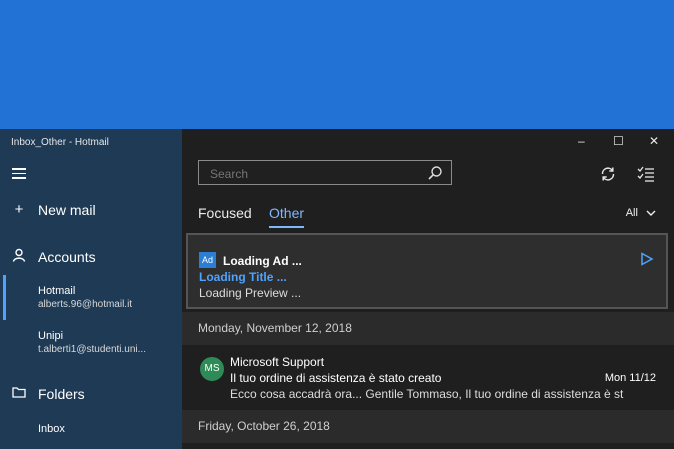 Image resolution: width=674 pixels, height=449 pixels. I want to click on account-name: Unipi, so click(51, 336).